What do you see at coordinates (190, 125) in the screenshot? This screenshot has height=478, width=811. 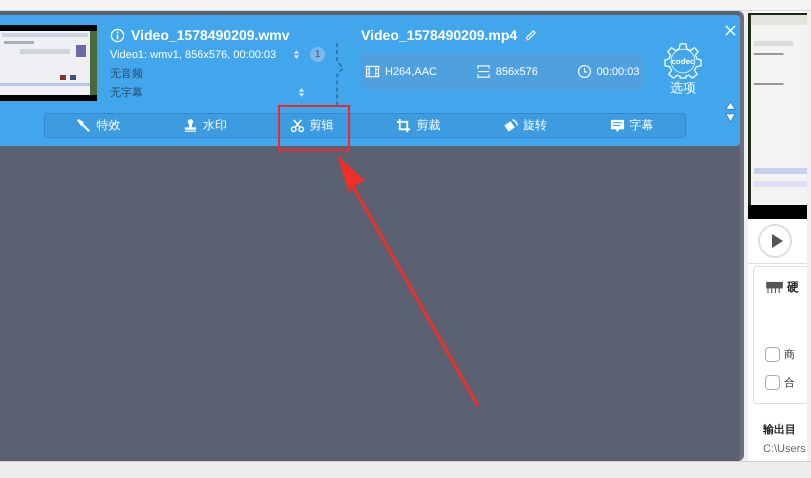 I see `stamp-icon` at bounding box center [190, 125].